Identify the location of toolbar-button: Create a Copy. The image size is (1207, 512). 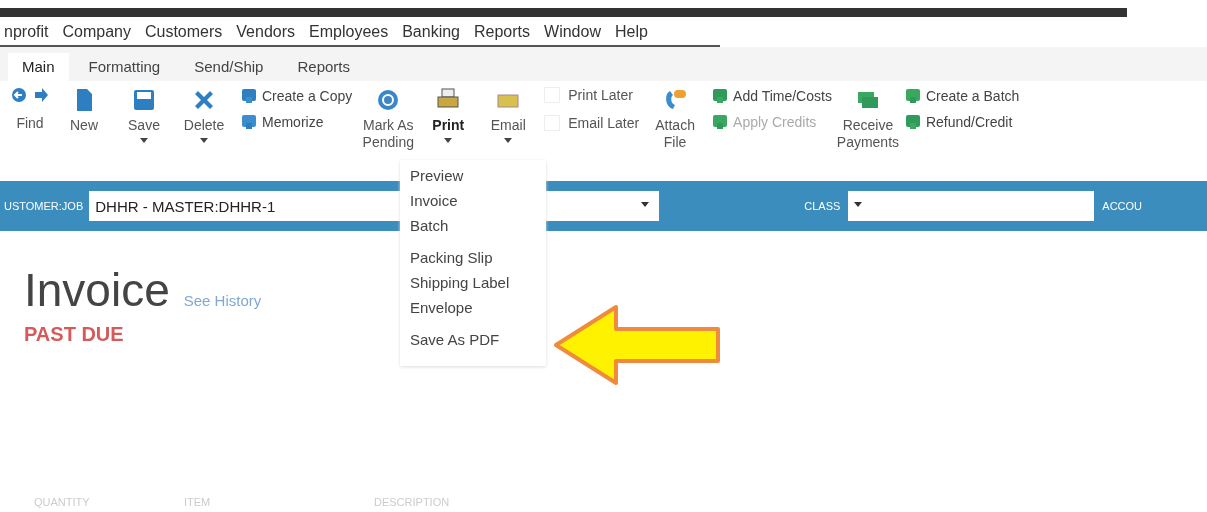
(296, 96).